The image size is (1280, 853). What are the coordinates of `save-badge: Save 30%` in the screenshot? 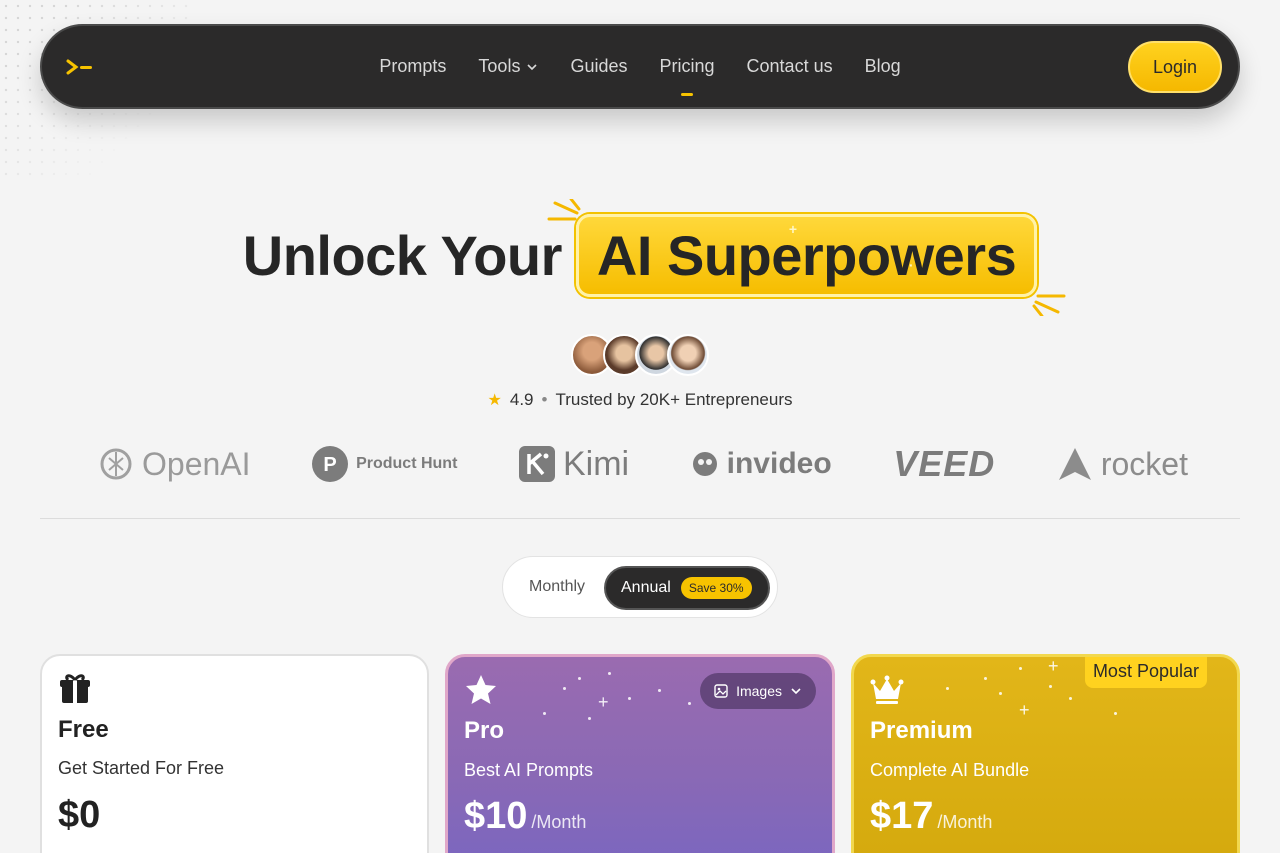 It's located at (716, 588).